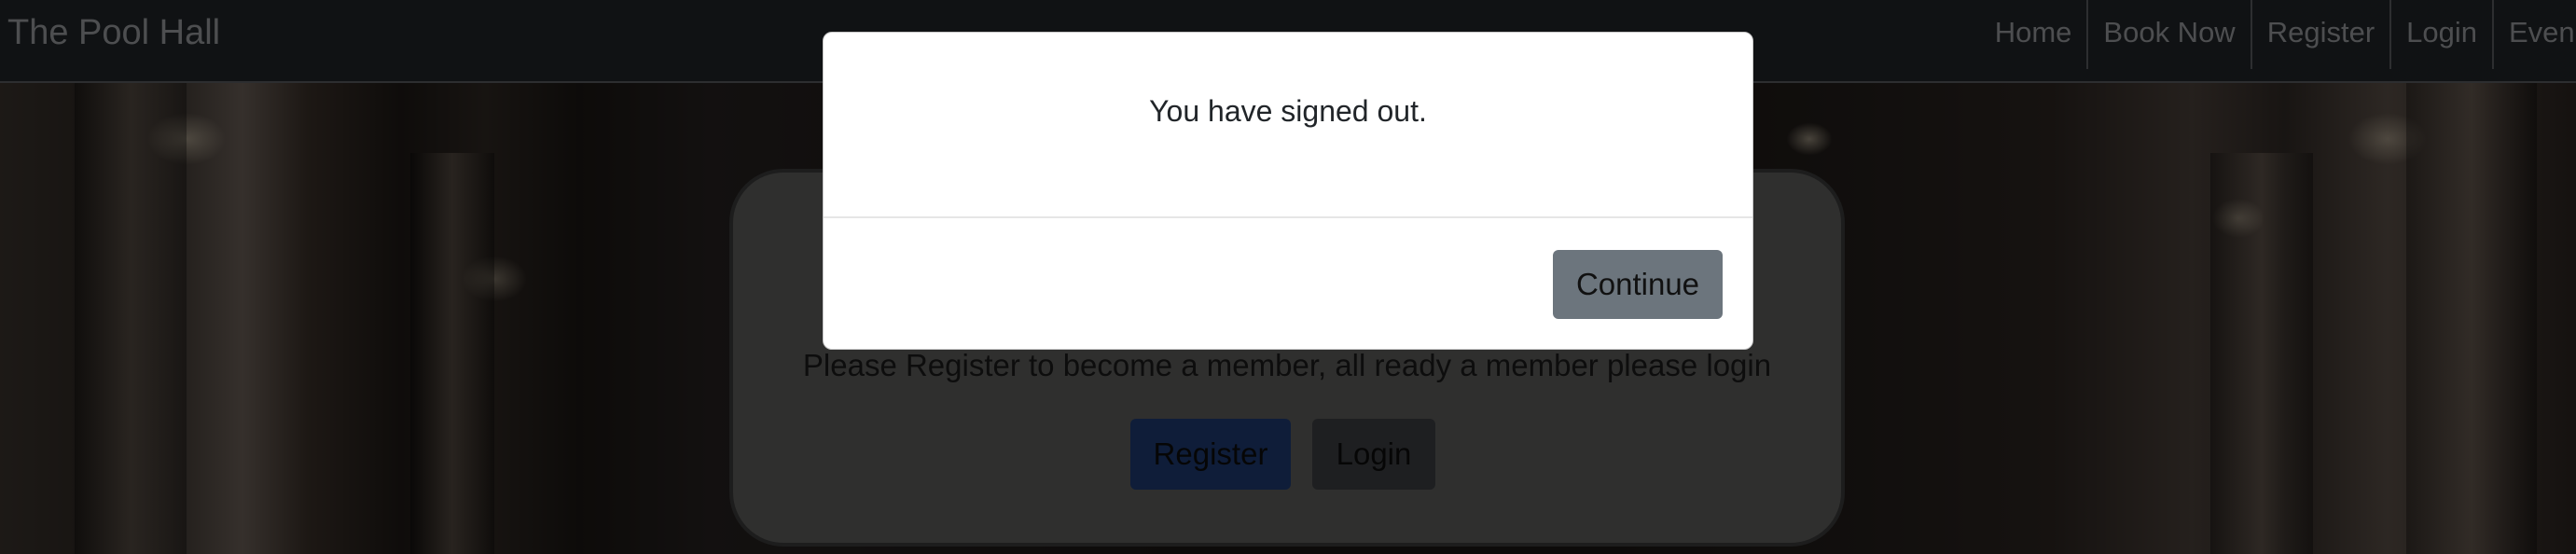 Image resolution: width=2576 pixels, height=554 pixels. Describe the element at coordinates (1288, 111) in the screenshot. I see `modal-message: You have signed out.` at that location.